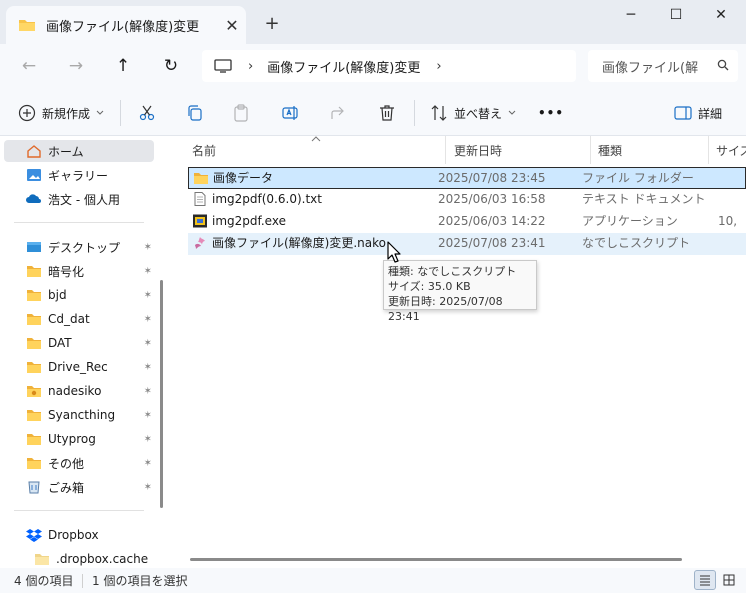 This screenshot has width=746, height=593. Describe the element at coordinates (272, 24) in the screenshot. I see `new-tab-button: +` at that location.